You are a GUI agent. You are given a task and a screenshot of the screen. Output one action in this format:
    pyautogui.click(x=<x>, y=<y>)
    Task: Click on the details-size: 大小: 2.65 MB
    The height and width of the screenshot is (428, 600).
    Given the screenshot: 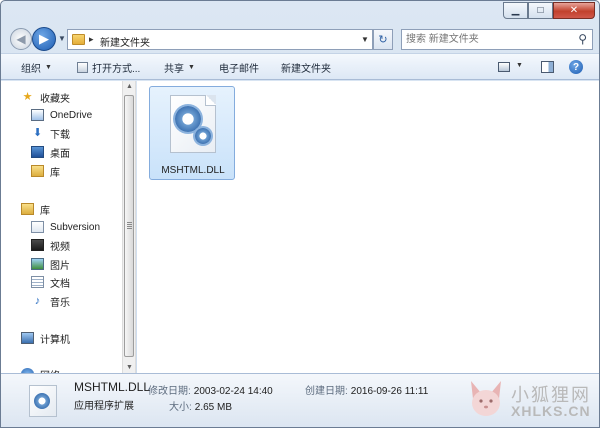 What is the action you would take?
    pyautogui.click(x=200, y=405)
    